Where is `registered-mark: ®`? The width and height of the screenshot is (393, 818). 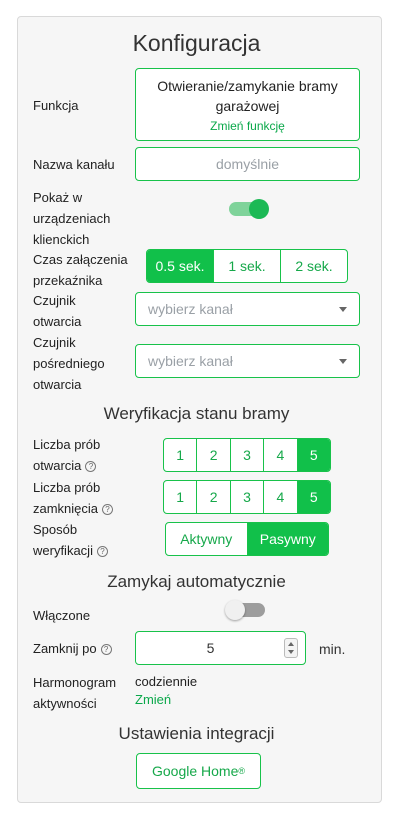 registered-mark: ® is located at coordinates (242, 771).